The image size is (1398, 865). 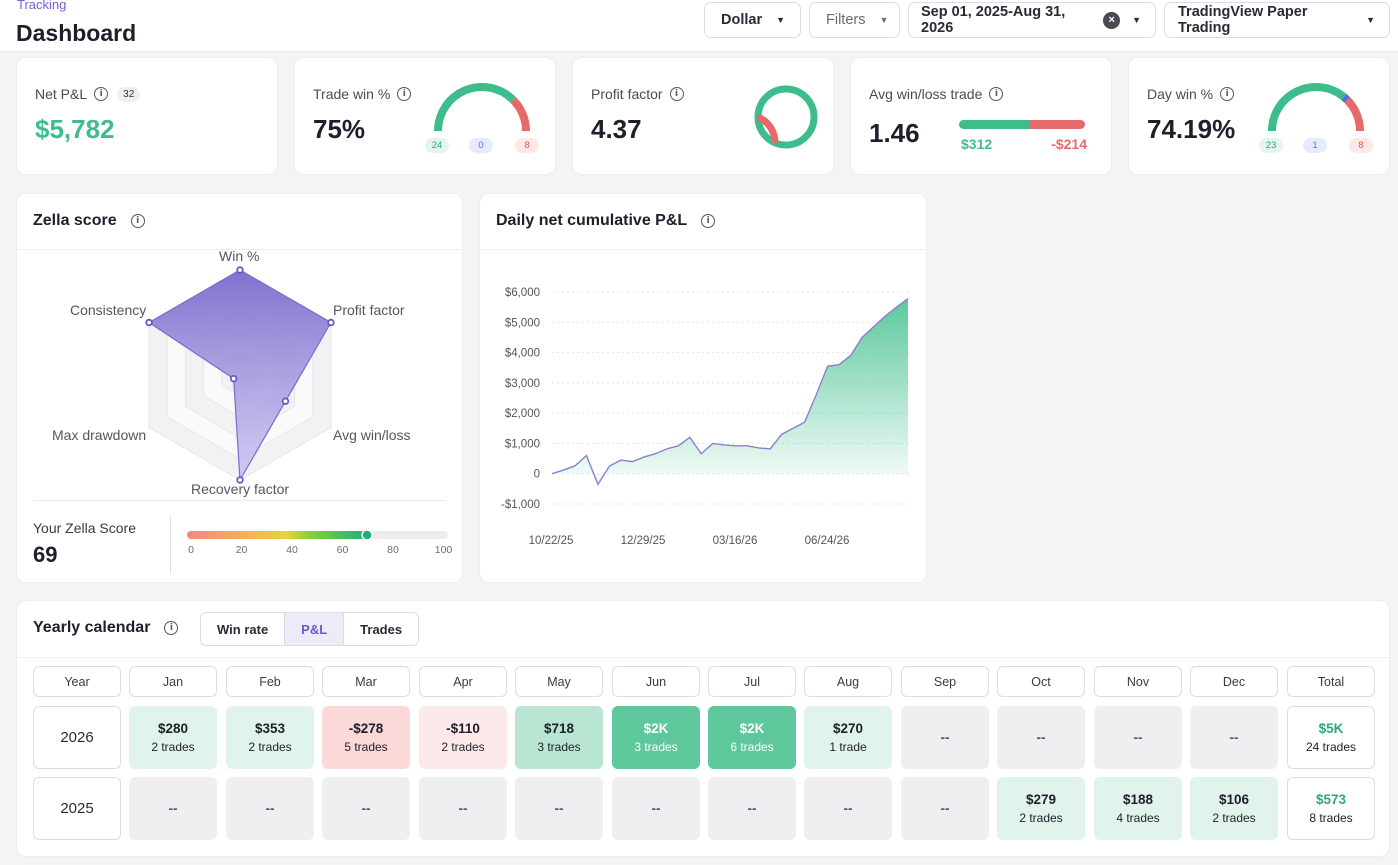 What do you see at coordinates (752, 20) in the screenshot?
I see `currency-dropdown: Dollar ▼` at bounding box center [752, 20].